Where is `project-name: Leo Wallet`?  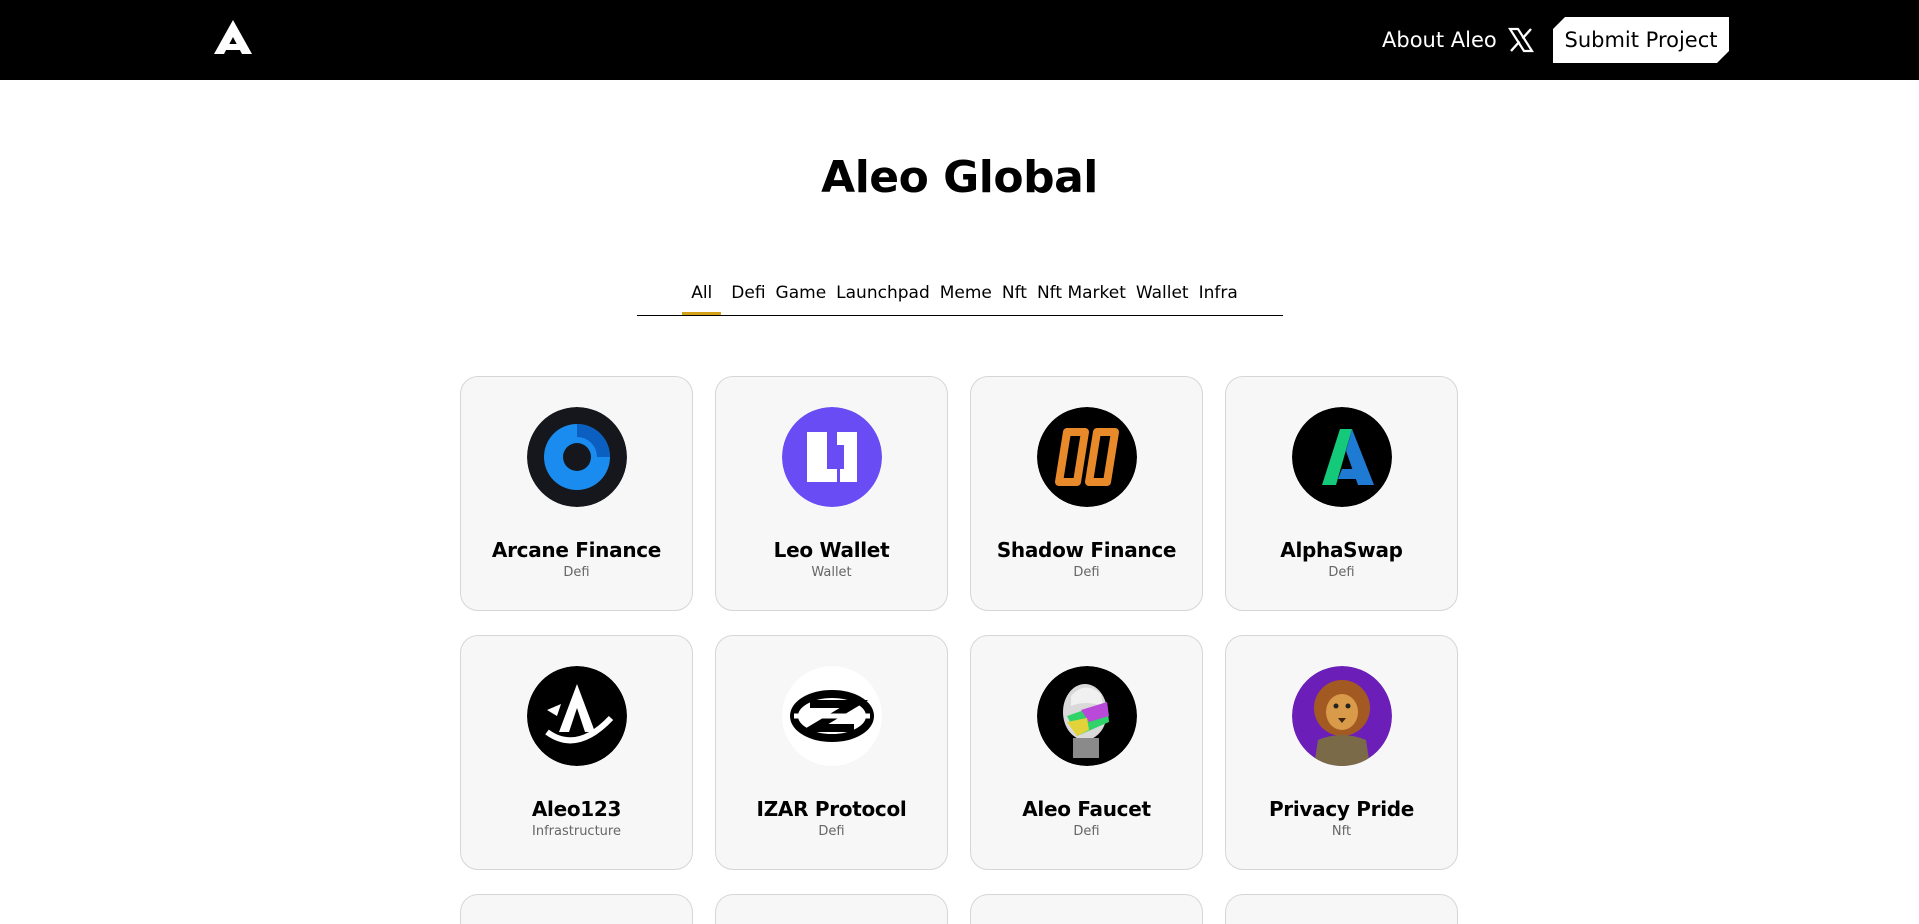
project-name: Leo Wallet is located at coordinates (831, 550).